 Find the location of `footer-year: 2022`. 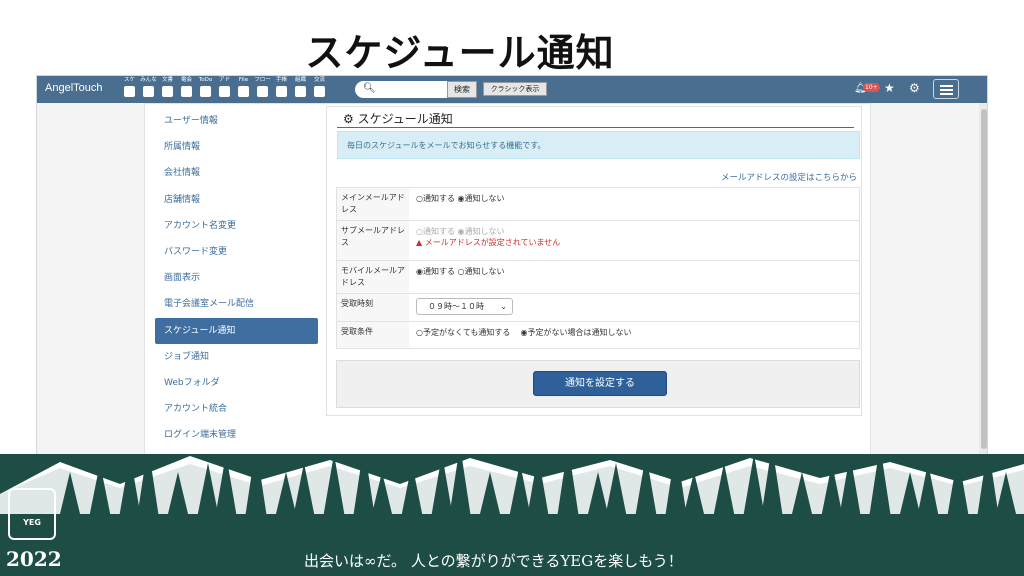

footer-year: 2022 is located at coordinates (34, 559).